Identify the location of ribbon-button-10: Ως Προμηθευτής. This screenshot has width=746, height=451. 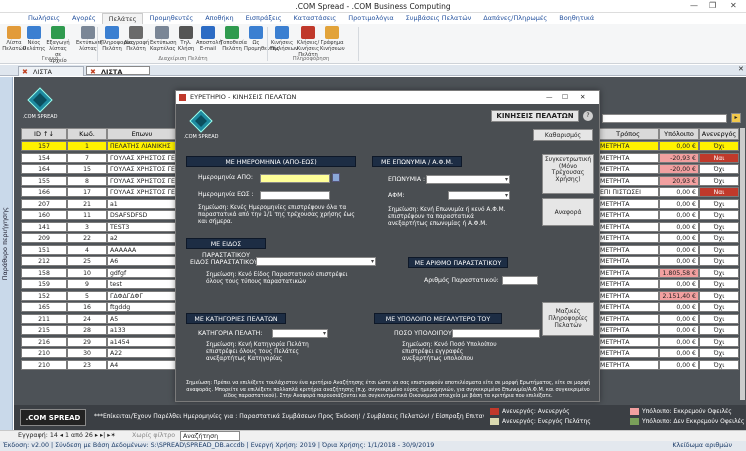
(261, 39).